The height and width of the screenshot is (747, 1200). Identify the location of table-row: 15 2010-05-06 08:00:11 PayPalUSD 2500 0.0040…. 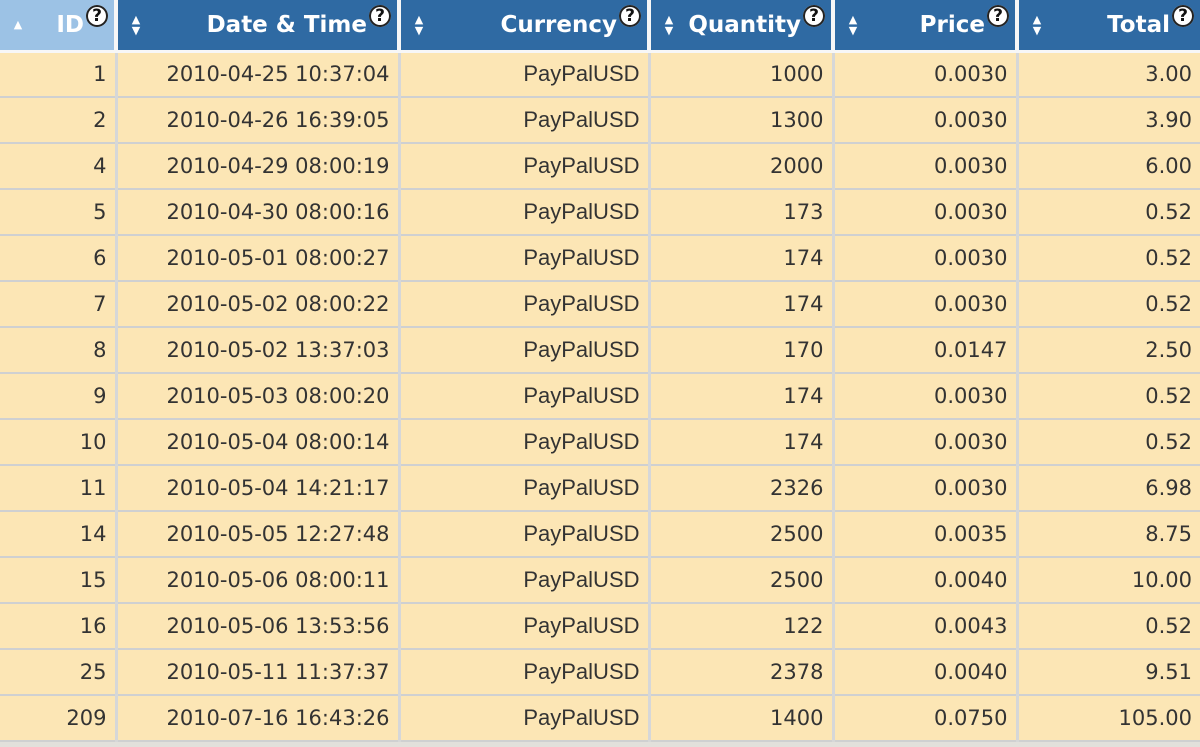
(600, 580).